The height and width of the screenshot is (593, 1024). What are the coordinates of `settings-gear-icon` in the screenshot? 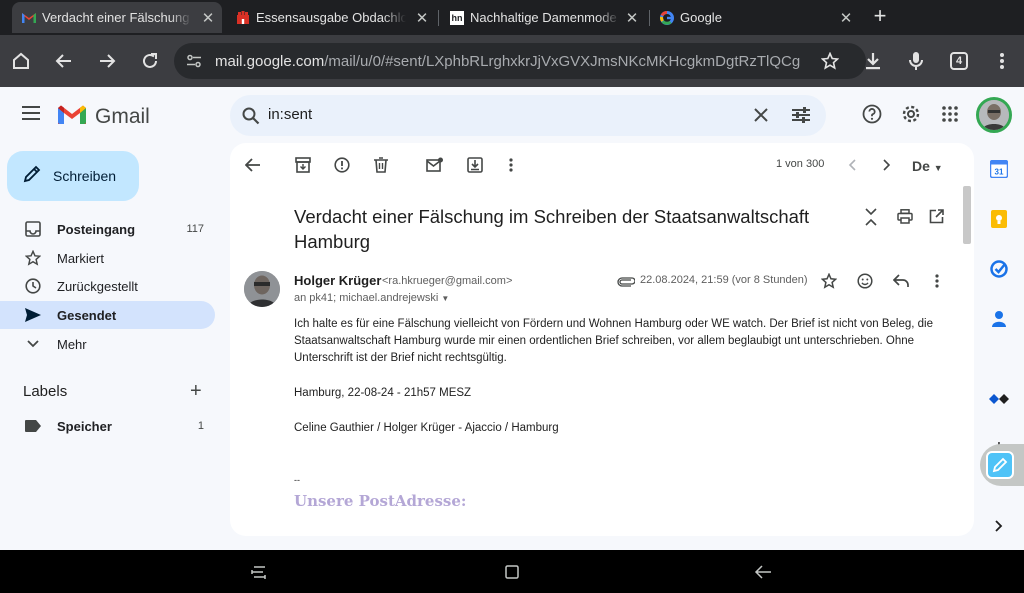 It's located at (911, 116).